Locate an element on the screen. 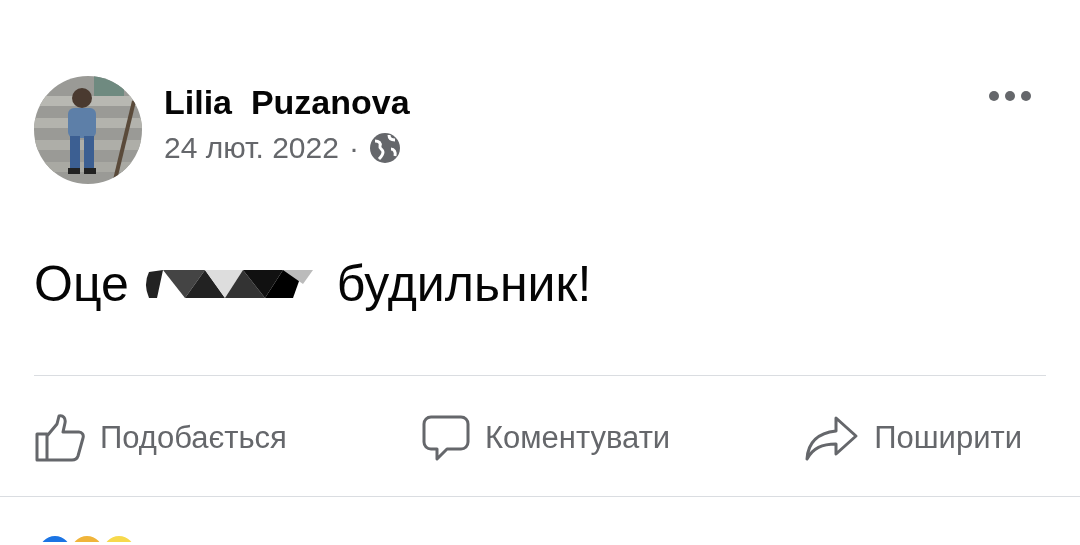 This screenshot has height=545, width=1080. author-name: Lilia Puzanova is located at coordinates (565, 102).